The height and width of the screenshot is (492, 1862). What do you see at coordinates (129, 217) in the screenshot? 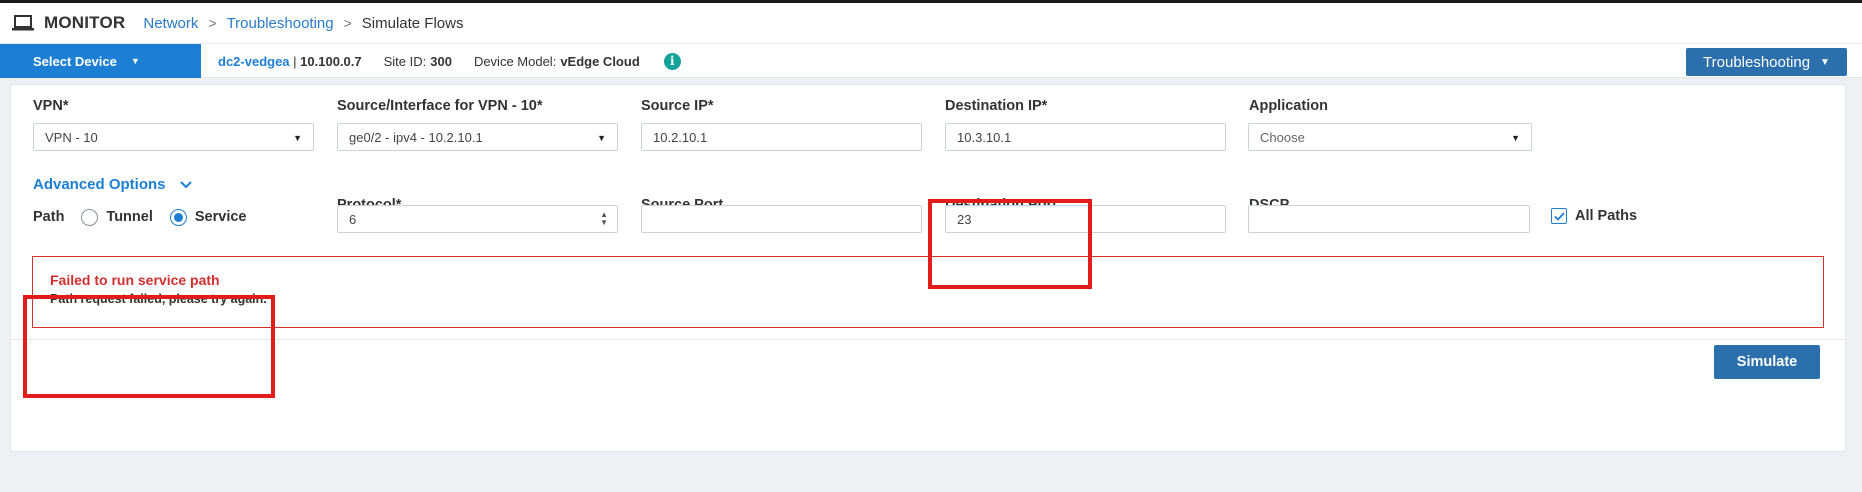
I see `radio-tunnel-label: Tunnel` at bounding box center [129, 217].